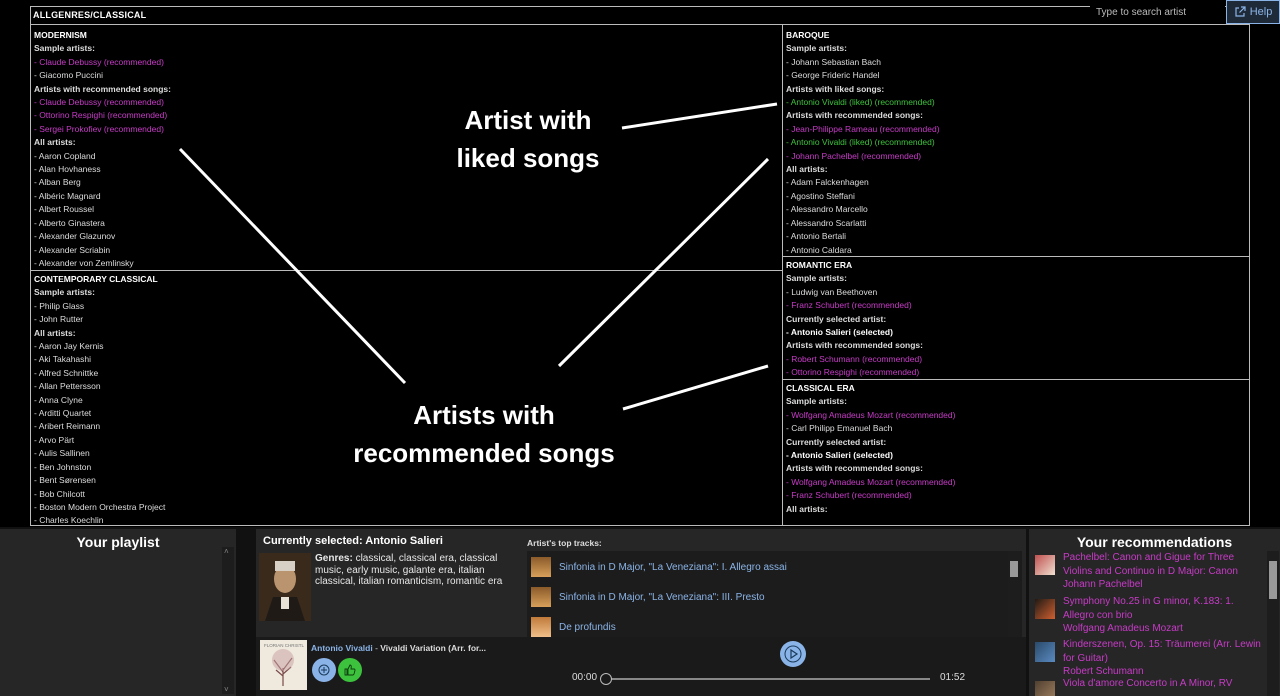  I want to click on recommendation-title: Viola d'amore Concerto in A Minor, RV, so click(1163, 684).